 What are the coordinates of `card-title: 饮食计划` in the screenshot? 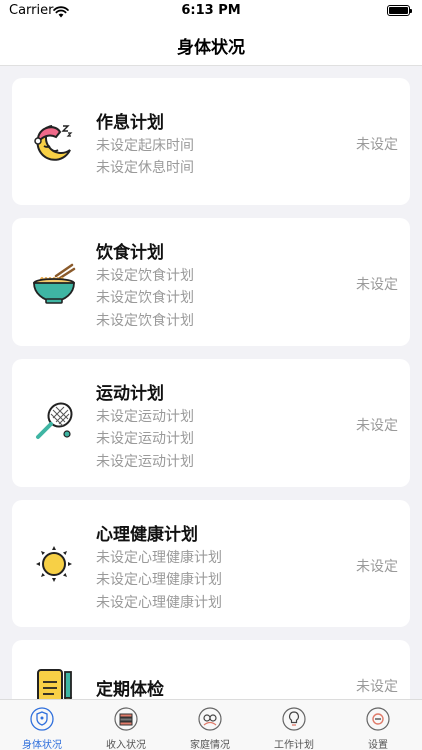 It's located at (130, 253).